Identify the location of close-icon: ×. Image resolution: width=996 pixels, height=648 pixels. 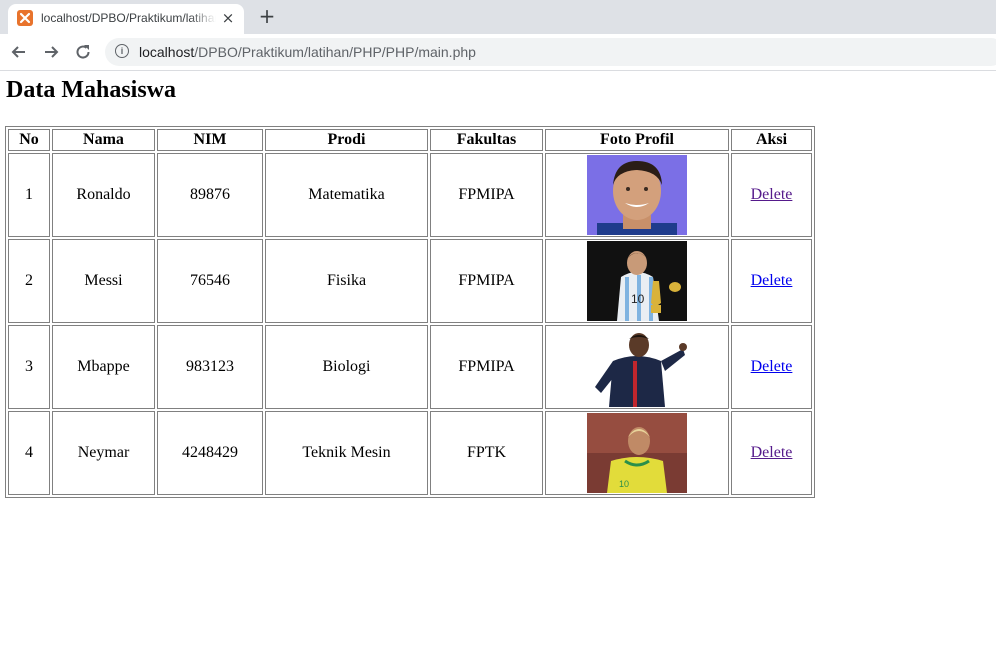
(228, 18).